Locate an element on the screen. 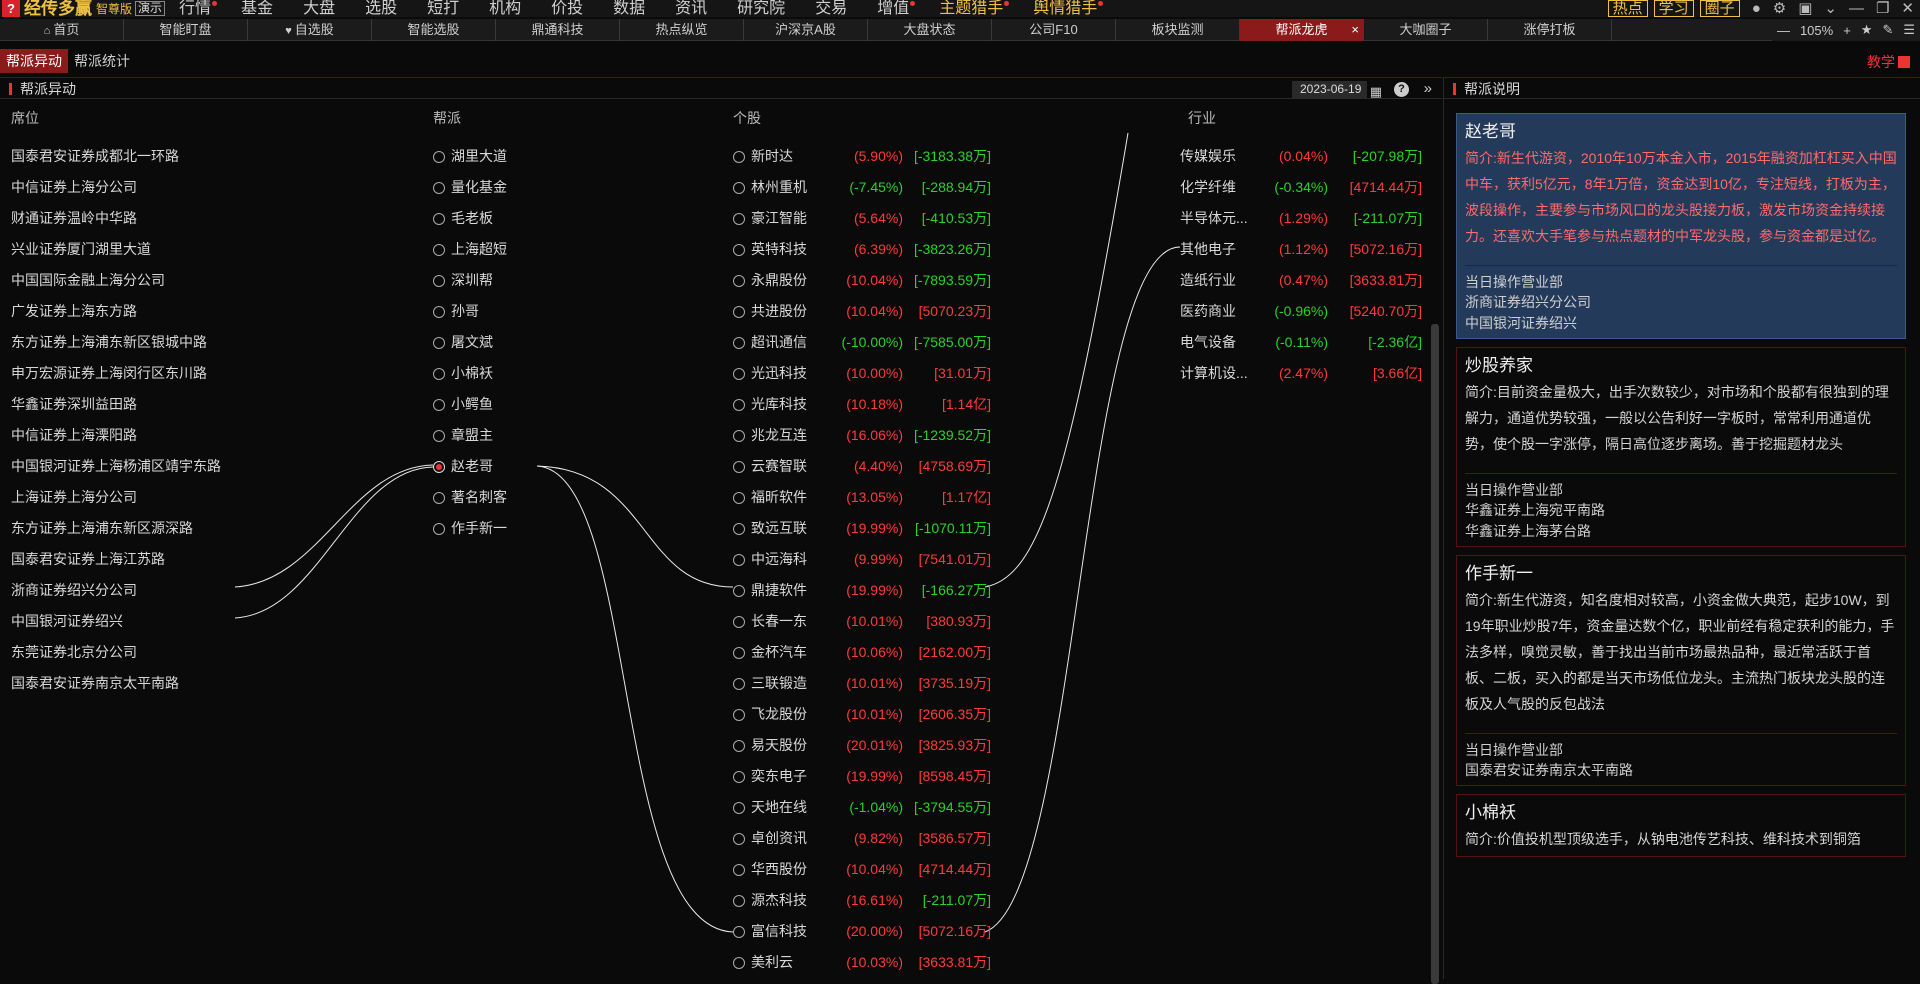 The width and height of the screenshot is (1920, 984). stock-item: 中远海科 (9.99%) [7541.01万] is located at coordinates (862, 559).